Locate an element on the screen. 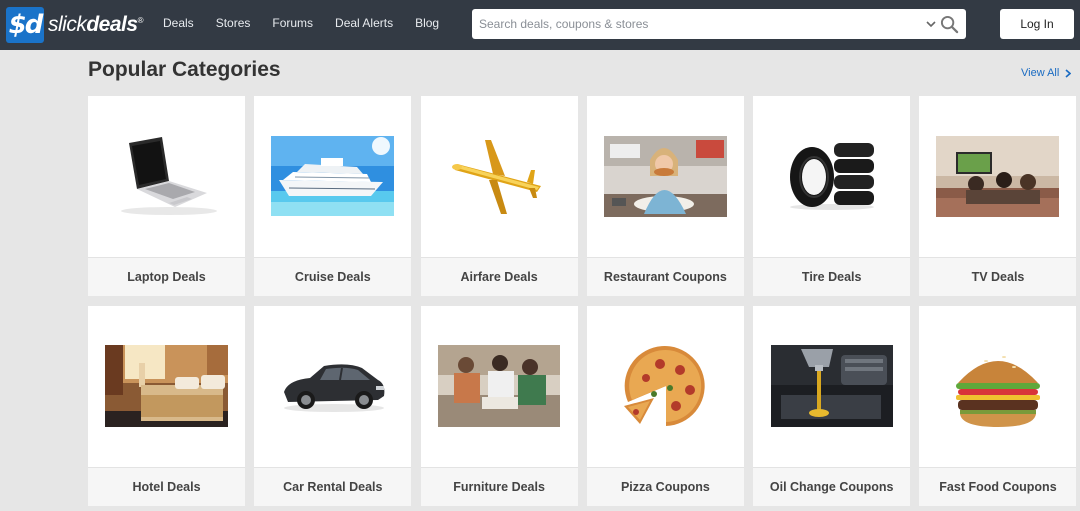 The width and height of the screenshot is (1080, 511). nav-deals: Deals is located at coordinates (178, 23).